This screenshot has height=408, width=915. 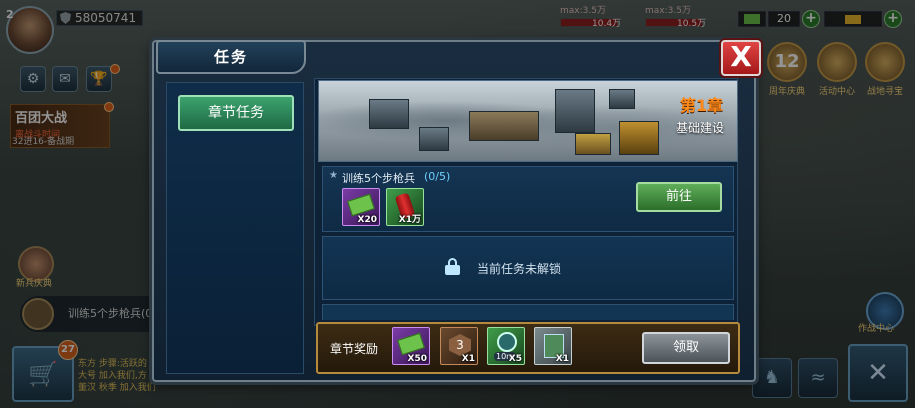 I want to click on cash-stack-icon, so click(x=411, y=344).